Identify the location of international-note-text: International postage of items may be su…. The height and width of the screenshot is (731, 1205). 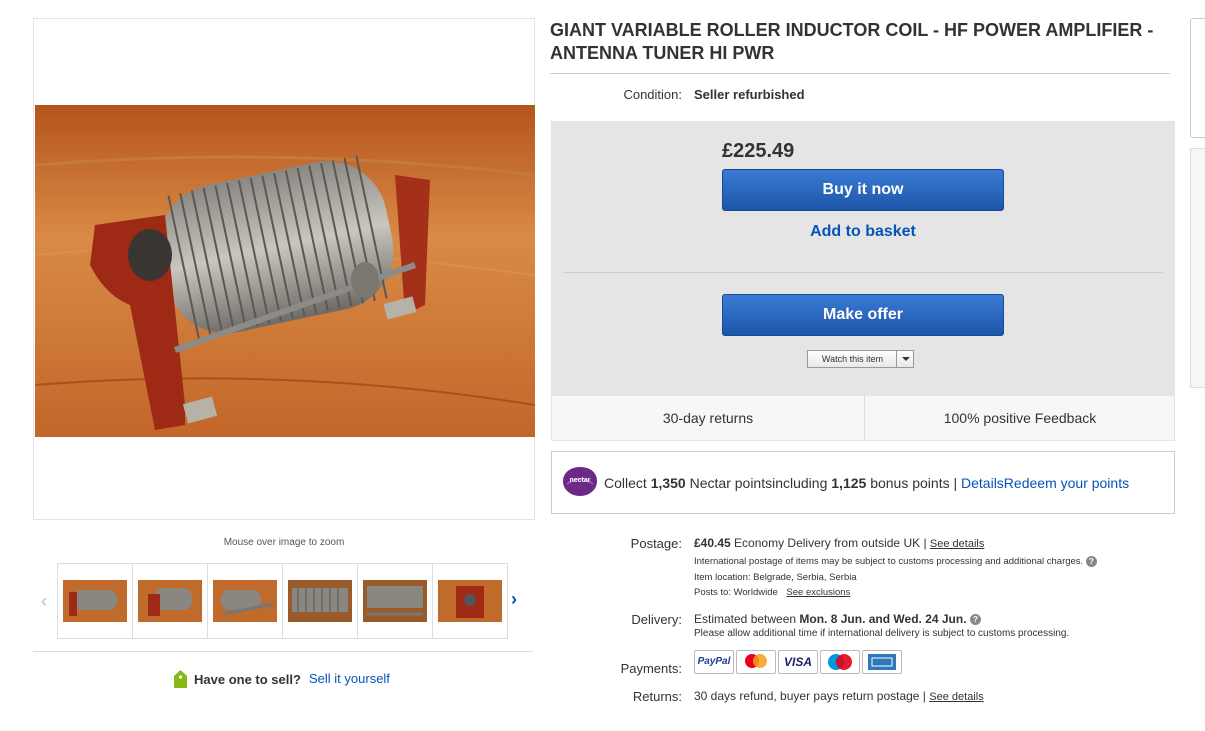
(889, 562).